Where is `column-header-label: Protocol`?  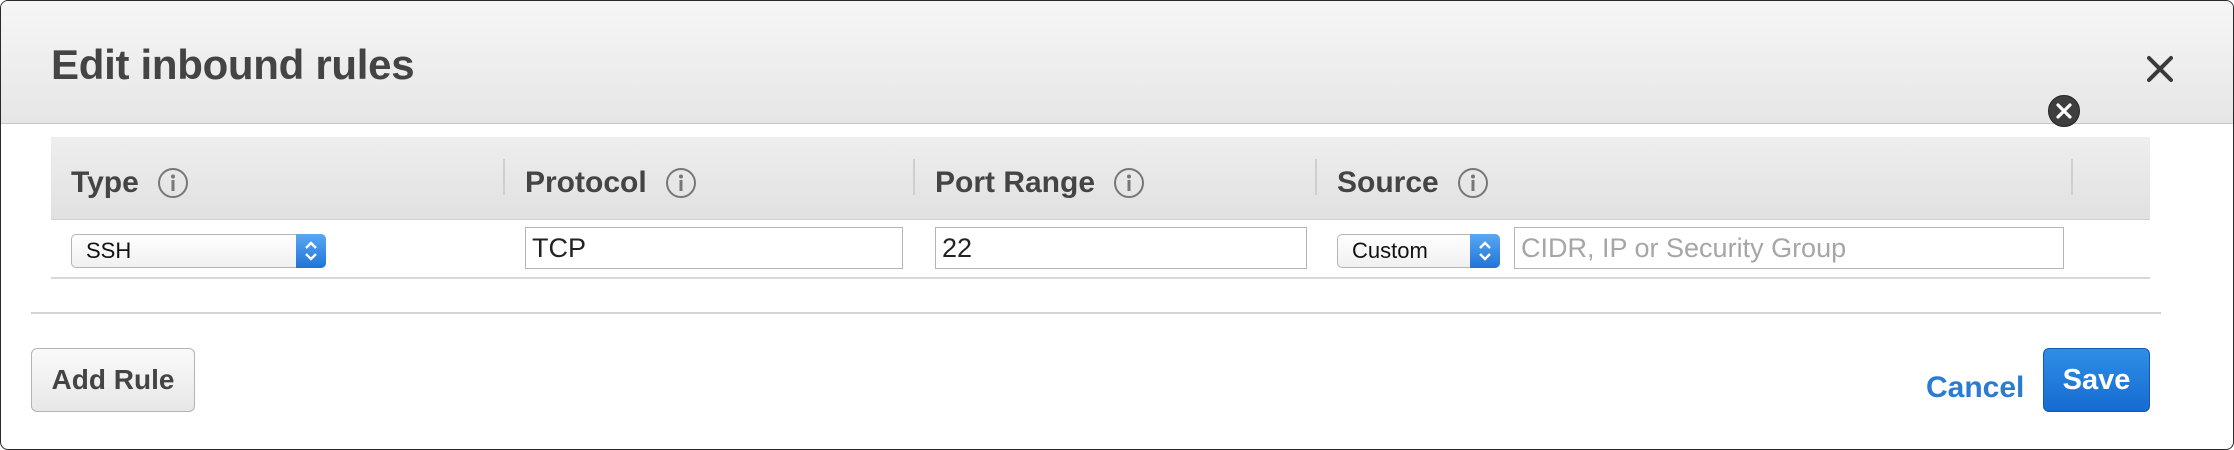 column-header-label: Protocol is located at coordinates (586, 182).